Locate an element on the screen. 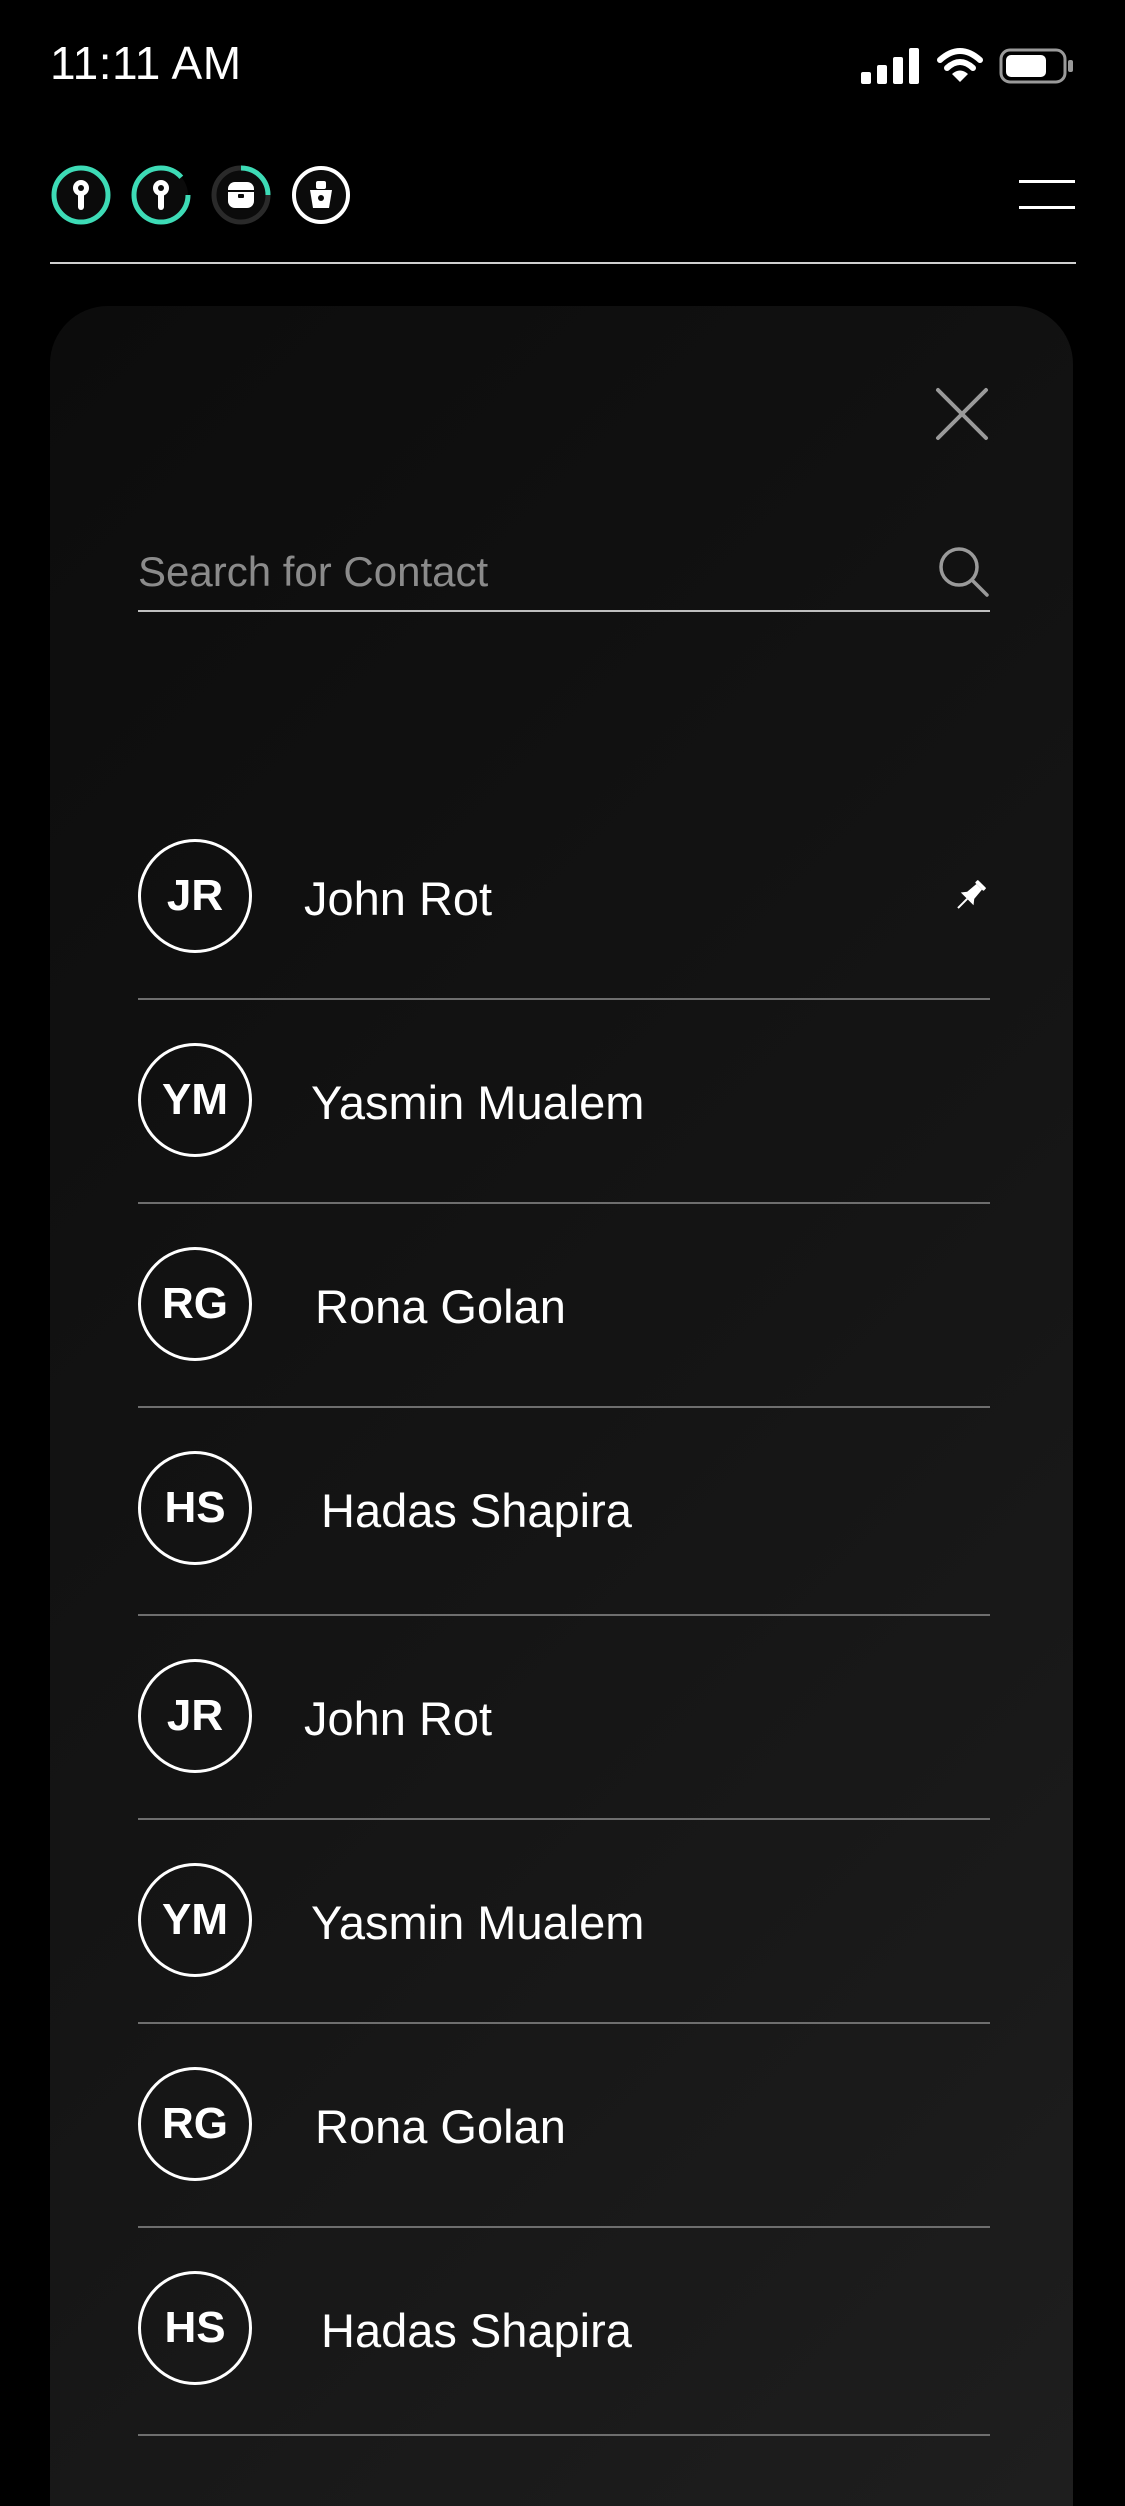 The height and width of the screenshot is (2506, 1125). close-icon is located at coordinates (962, 414).